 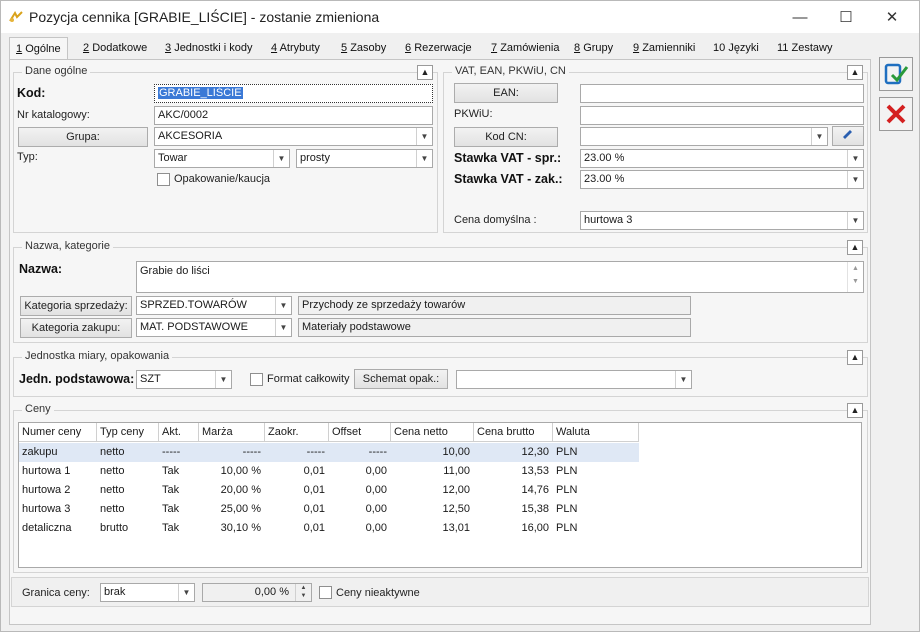 What do you see at coordinates (855, 247) in the screenshot?
I see `collapse-naming-button: ▲` at bounding box center [855, 247].